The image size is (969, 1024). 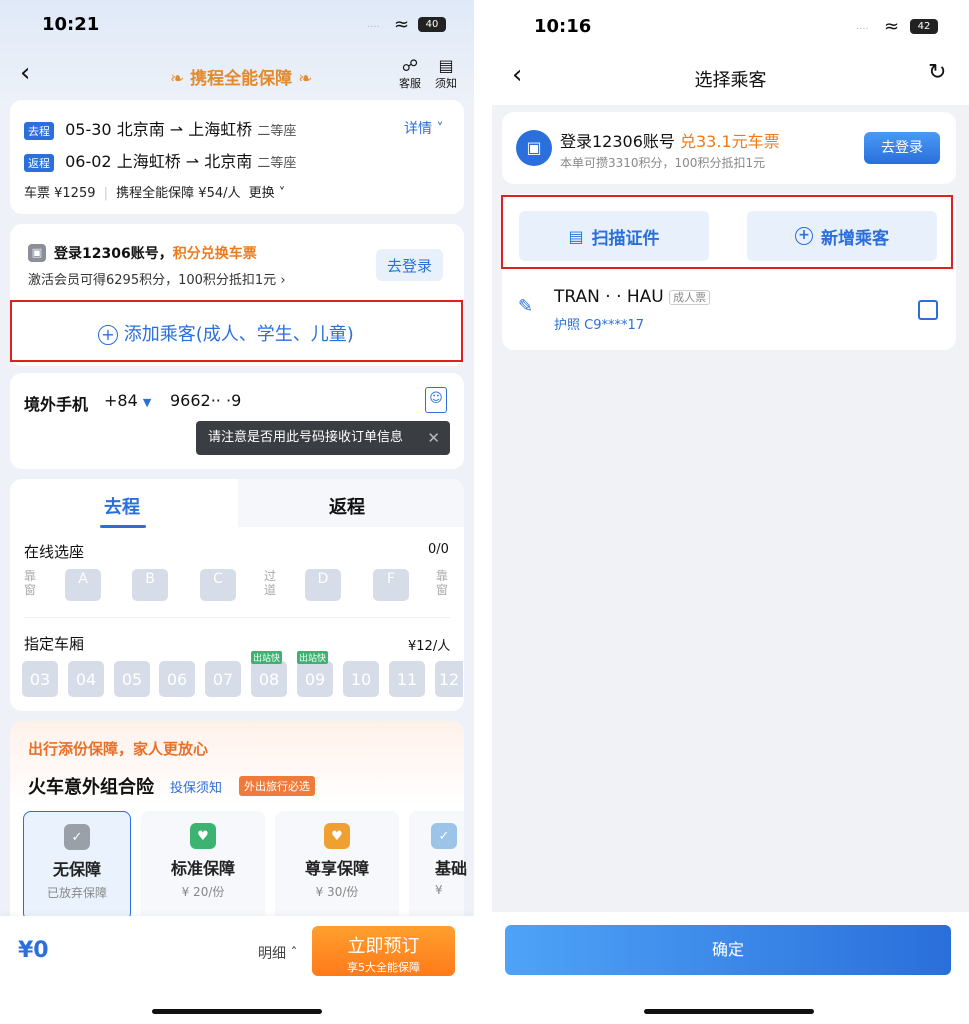 I want to click on seat-a: A, so click(x=83, y=585).